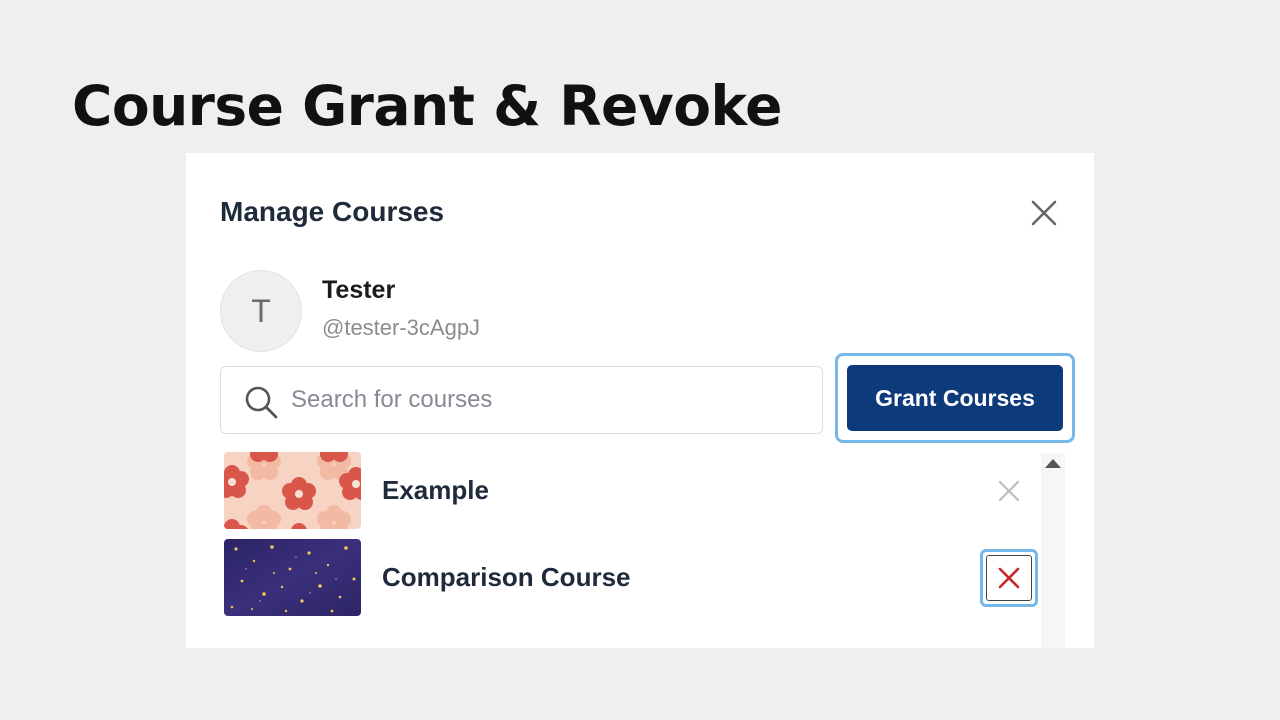 This screenshot has height=720, width=1280. Describe the element at coordinates (261, 402) in the screenshot. I see `search-icon` at that location.